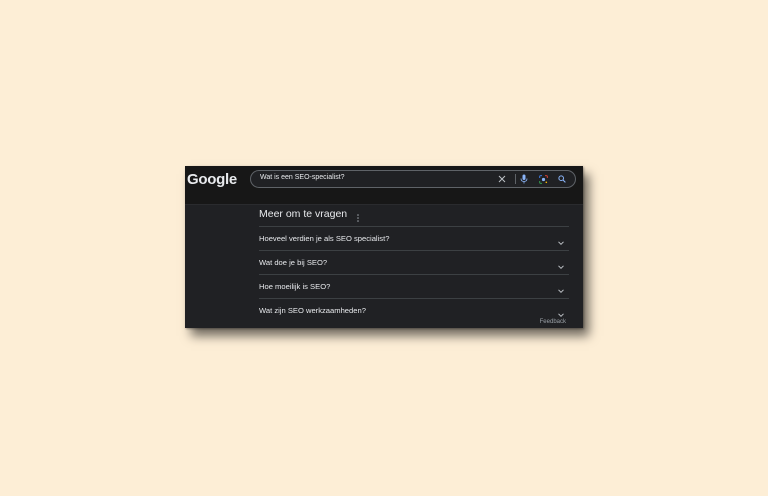 This screenshot has height=496, width=768. I want to click on paa-question: Hoeveel verdien je als SEO specialist?, so click(414, 238).